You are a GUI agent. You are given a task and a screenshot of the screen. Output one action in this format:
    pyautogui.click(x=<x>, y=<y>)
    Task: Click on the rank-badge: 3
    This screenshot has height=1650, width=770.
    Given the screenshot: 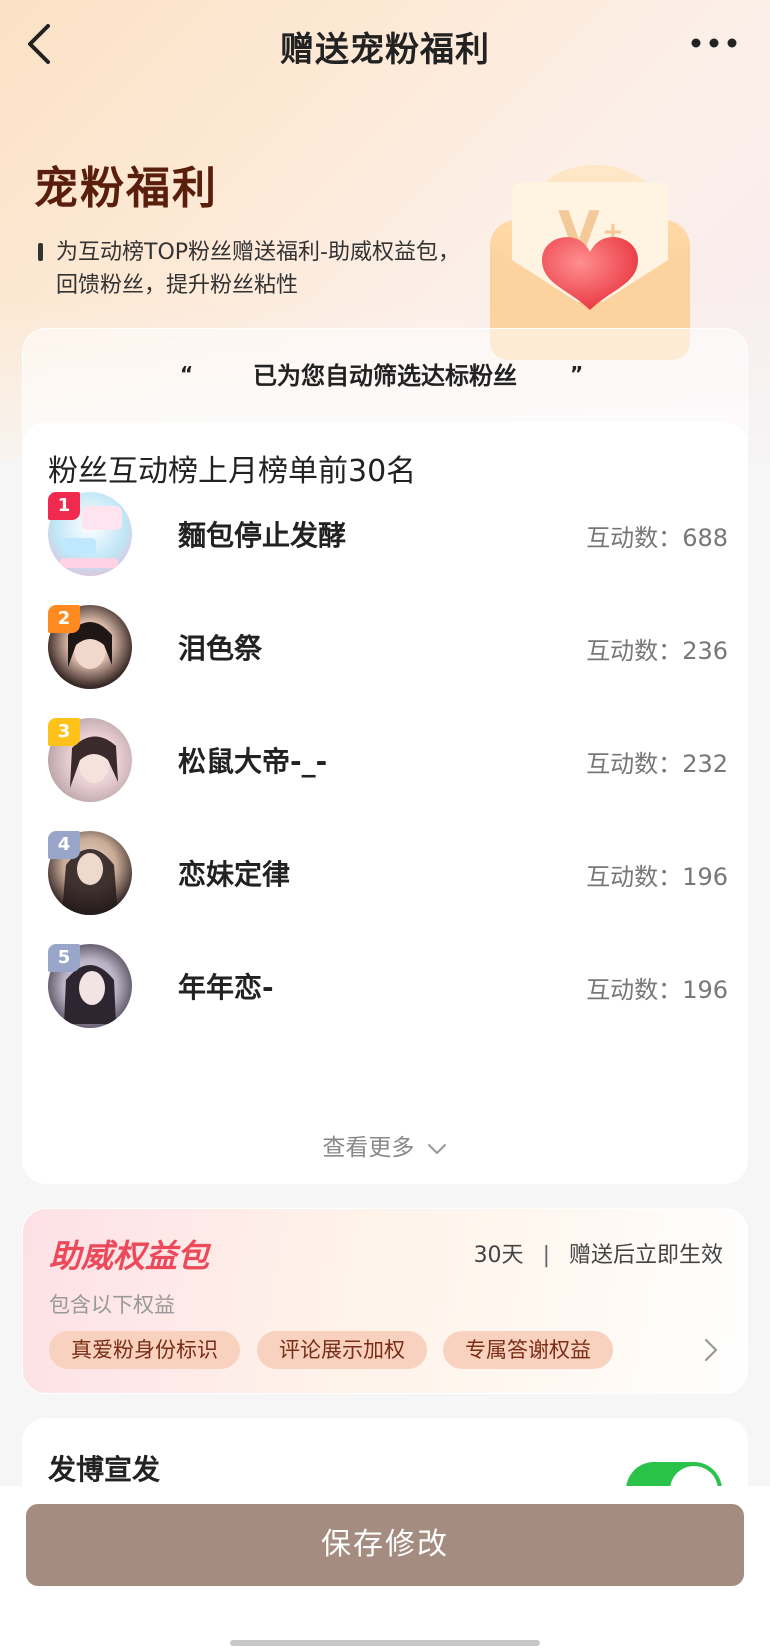 What is the action you would take?
    pyautogui.click(x=64, y=732)
    